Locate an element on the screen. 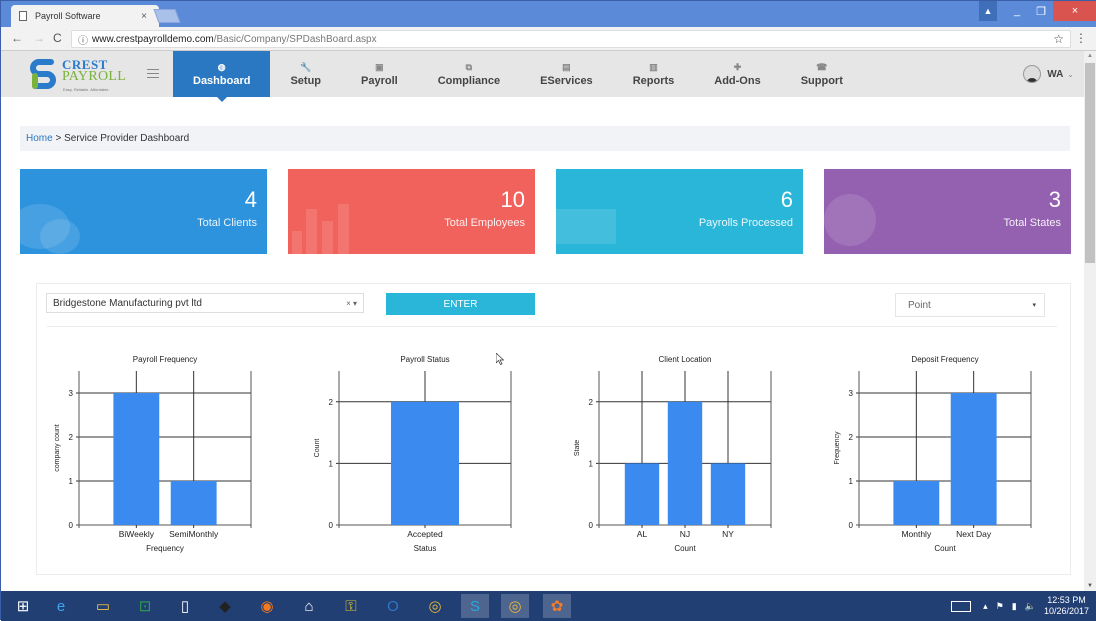 The width and height of the screenshot is (1096, 621). profile-icon: ▲ is located at coordinates (988, 11).